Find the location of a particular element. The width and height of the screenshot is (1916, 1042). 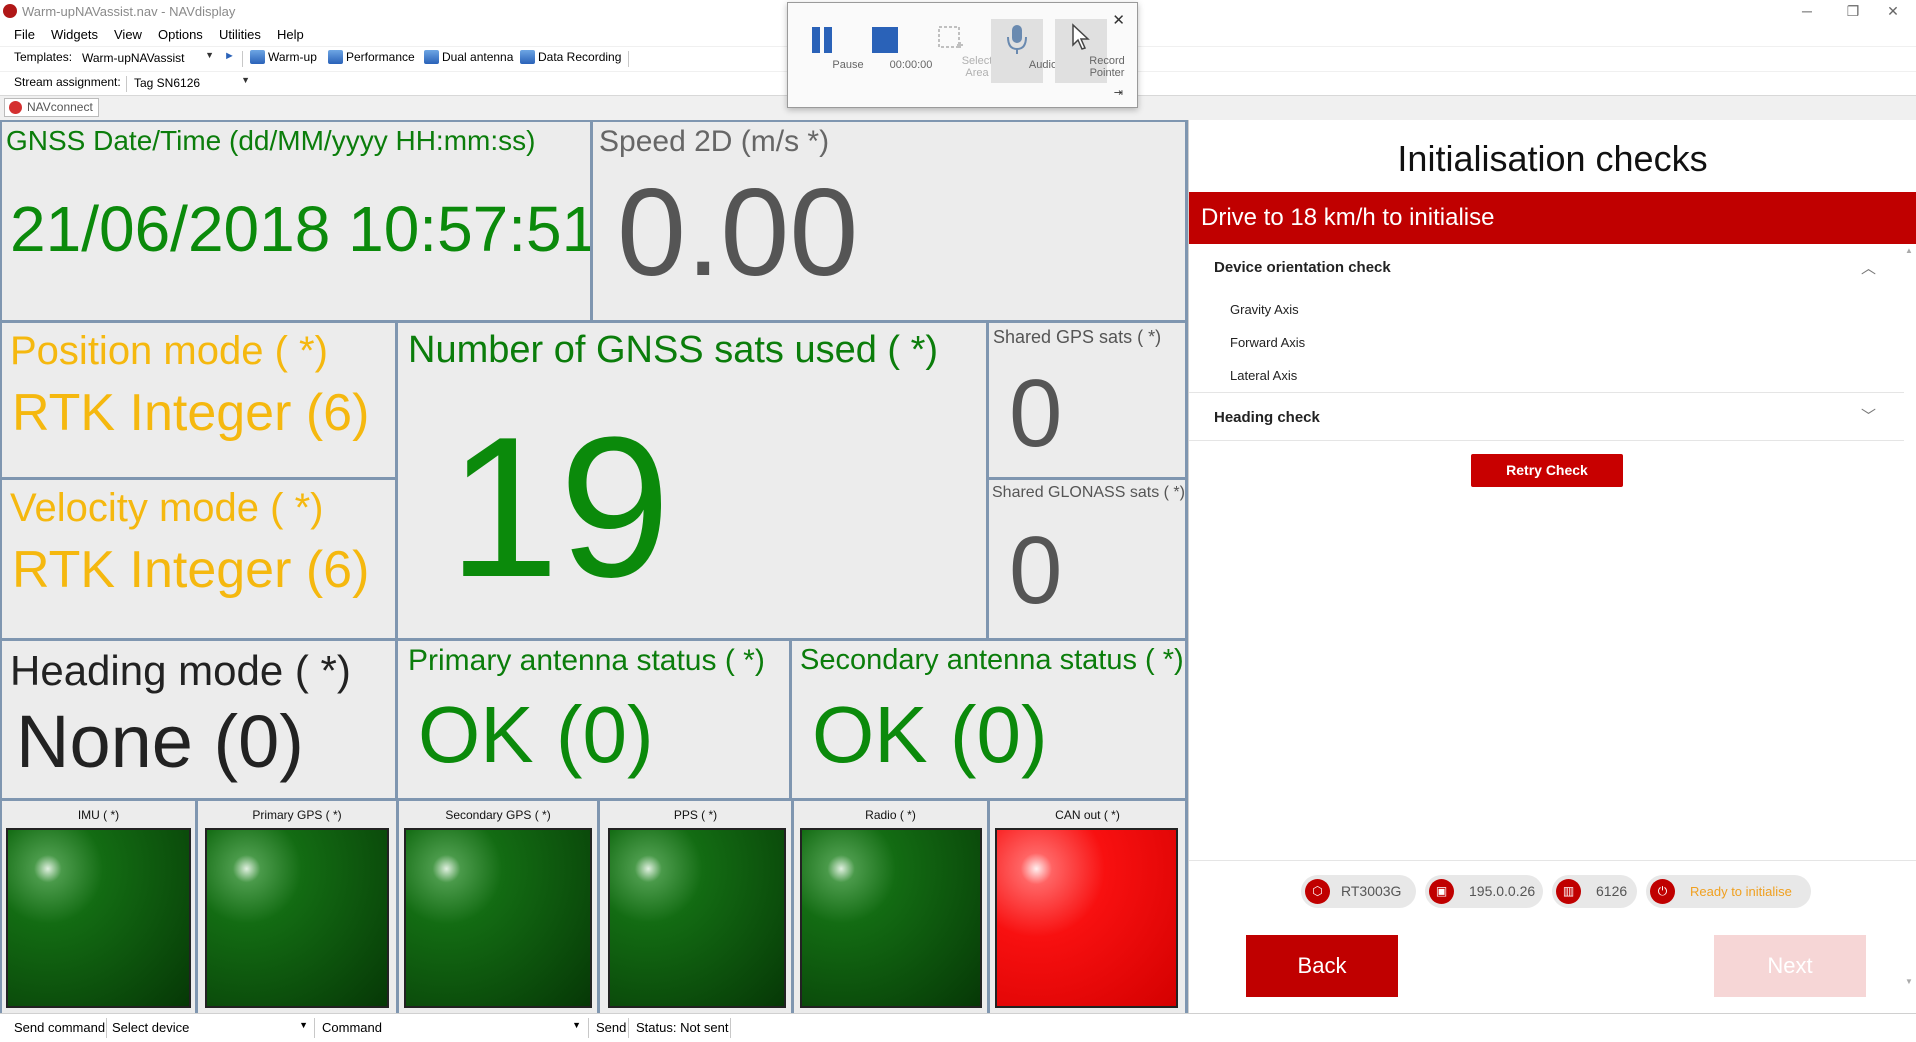

pause-button: Pause is located at coordinates (830, 51).